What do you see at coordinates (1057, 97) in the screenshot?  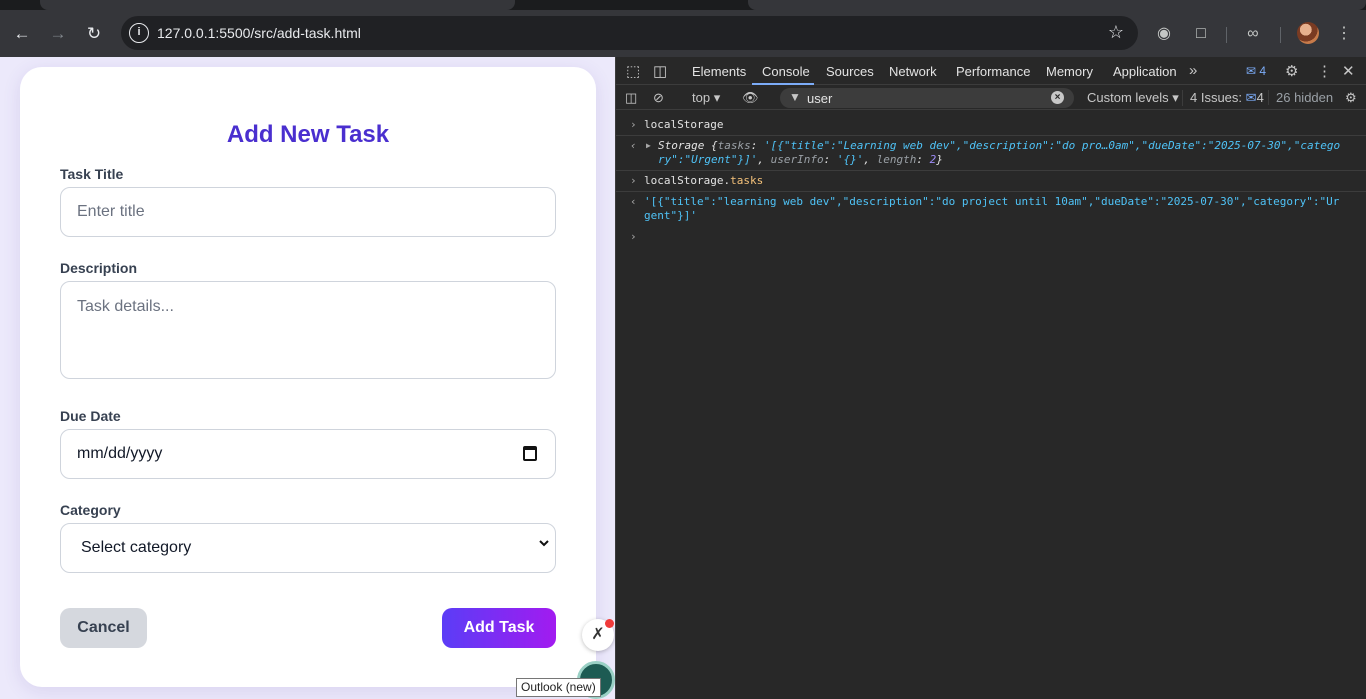 I see `clear-filter-icon: ×` at bounding box center [1057, 97].